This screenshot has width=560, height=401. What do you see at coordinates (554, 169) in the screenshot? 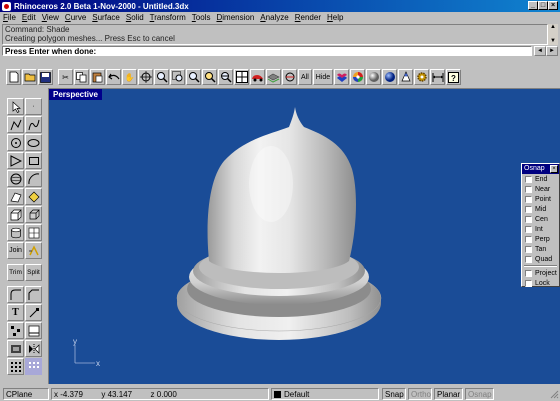
I see `close-icon: ×` at bounding box center [554, 169].